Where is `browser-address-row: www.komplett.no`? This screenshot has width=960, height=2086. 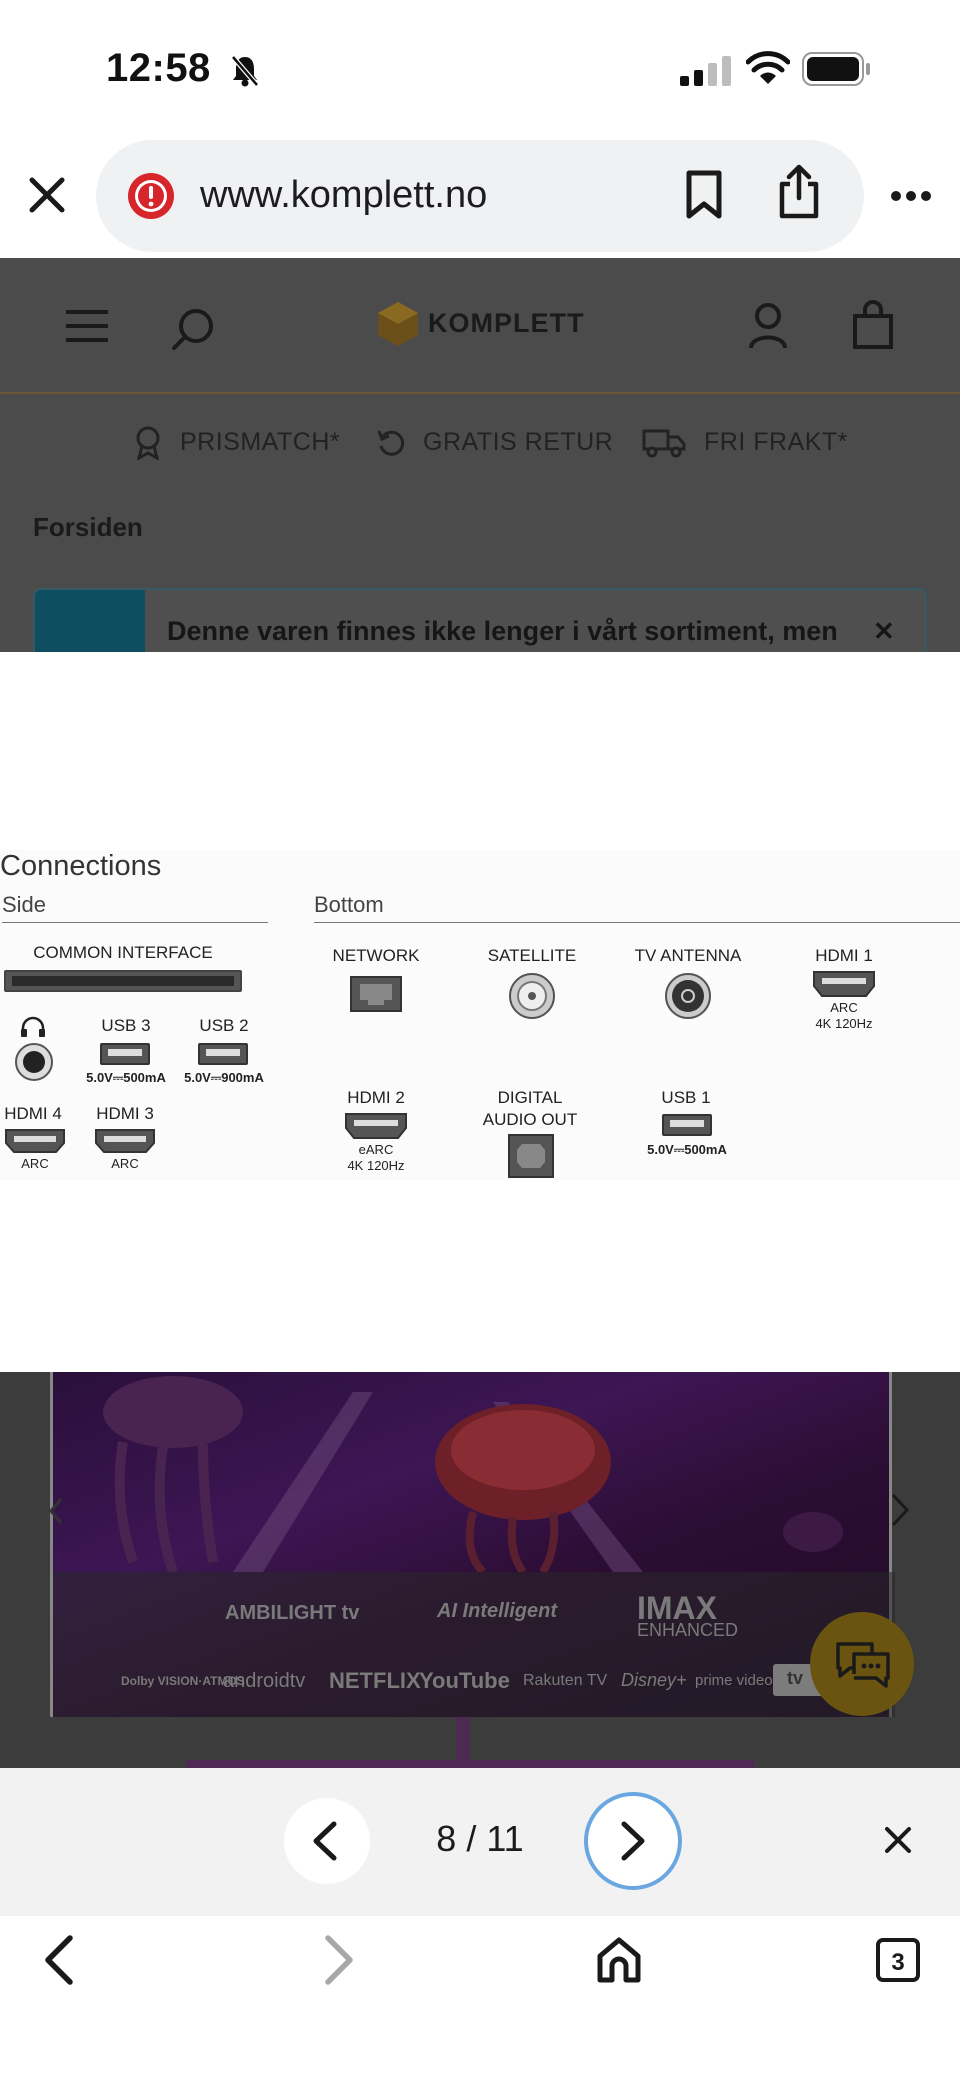
browser-address-row: www.komplett.no is located at coordinates (480, 194).